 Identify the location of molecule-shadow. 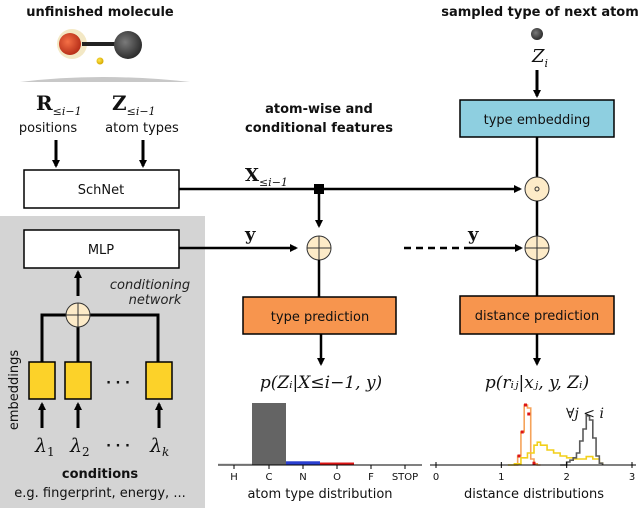
(105, 79).